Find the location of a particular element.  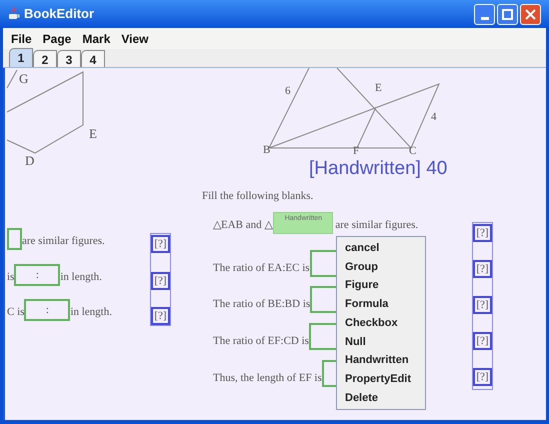

context-menu-item: cancel is located at coordinates (381, 248).